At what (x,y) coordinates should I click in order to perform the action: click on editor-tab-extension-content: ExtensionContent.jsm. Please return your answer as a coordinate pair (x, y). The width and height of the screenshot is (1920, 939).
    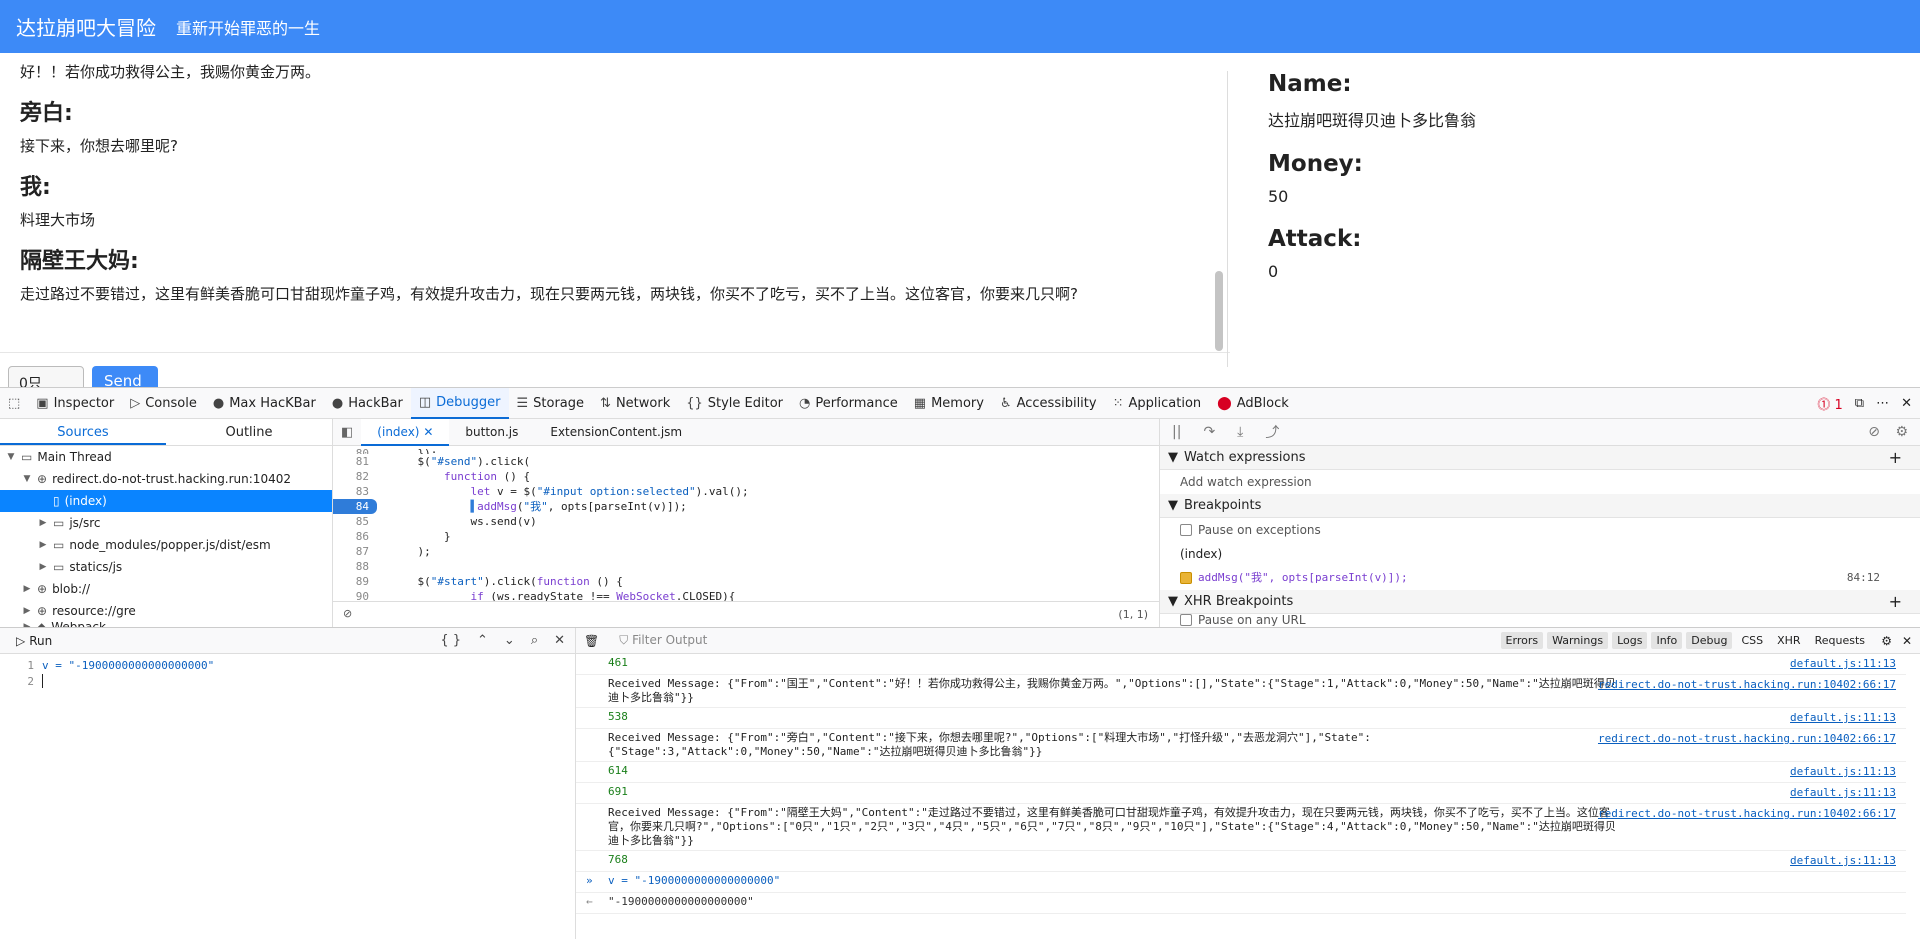
    Looking at the image, I should click on (616, 432).